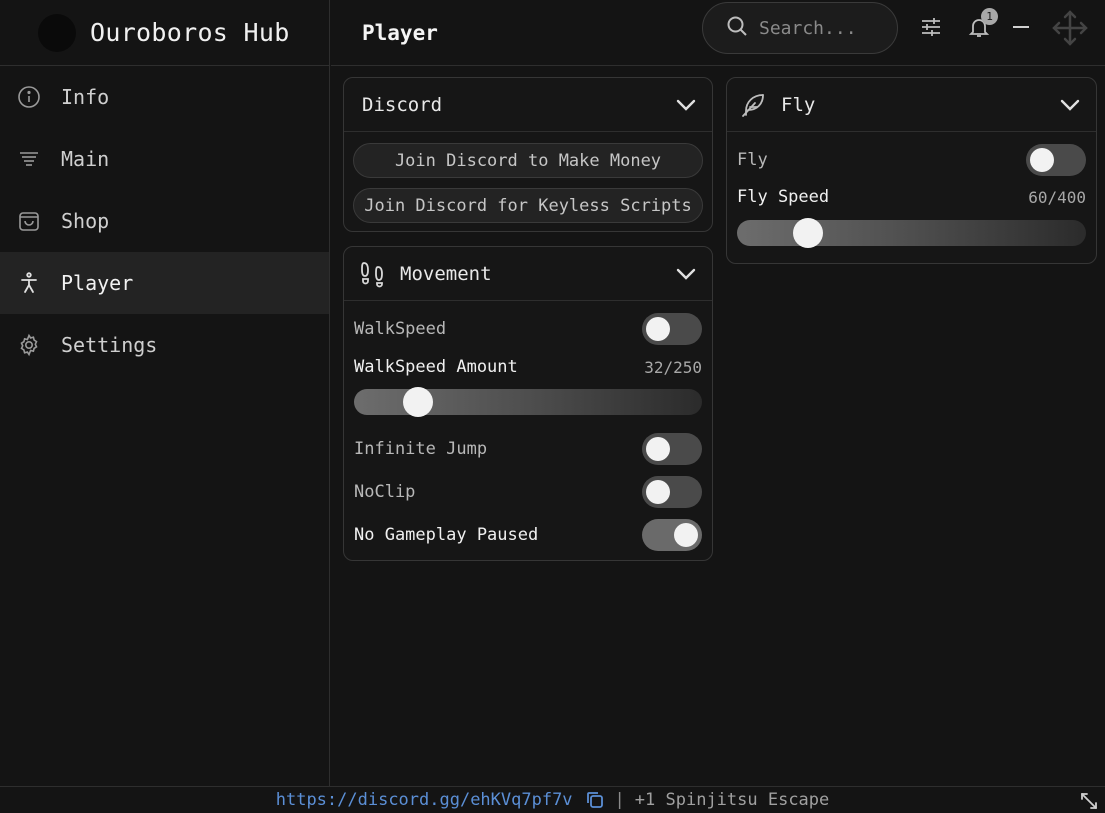 The image size is (1105, 813). I want to click on gear-icon, so click(29, 345).